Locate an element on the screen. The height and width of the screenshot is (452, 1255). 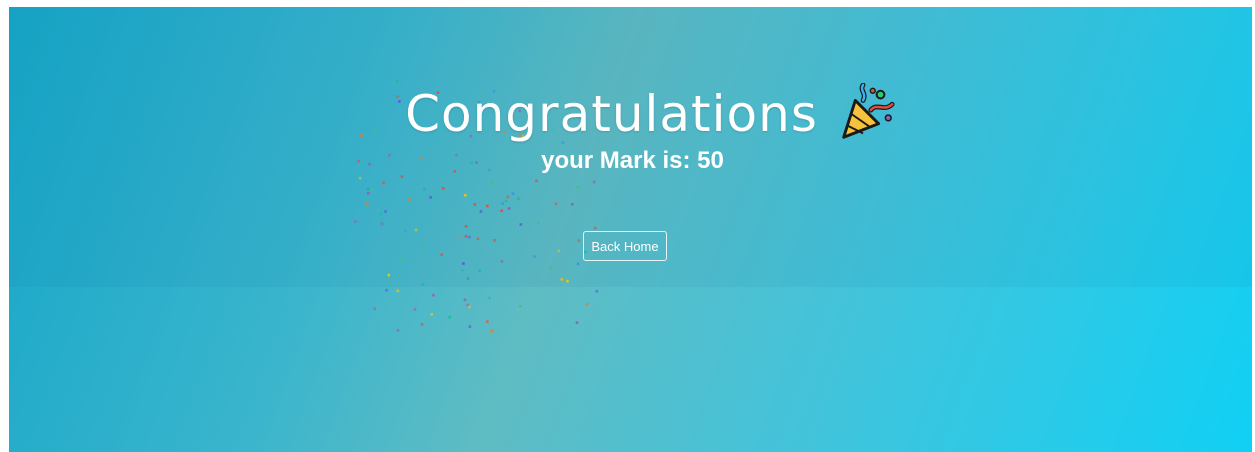
back-home-button: Back Home is located at coordinates (625, 246).